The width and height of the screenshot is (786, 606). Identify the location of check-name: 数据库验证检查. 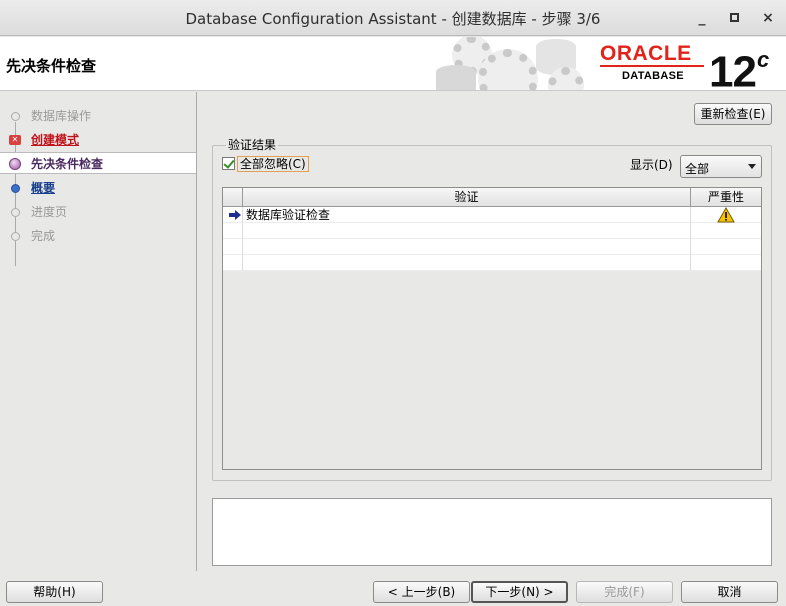
(467, 215).